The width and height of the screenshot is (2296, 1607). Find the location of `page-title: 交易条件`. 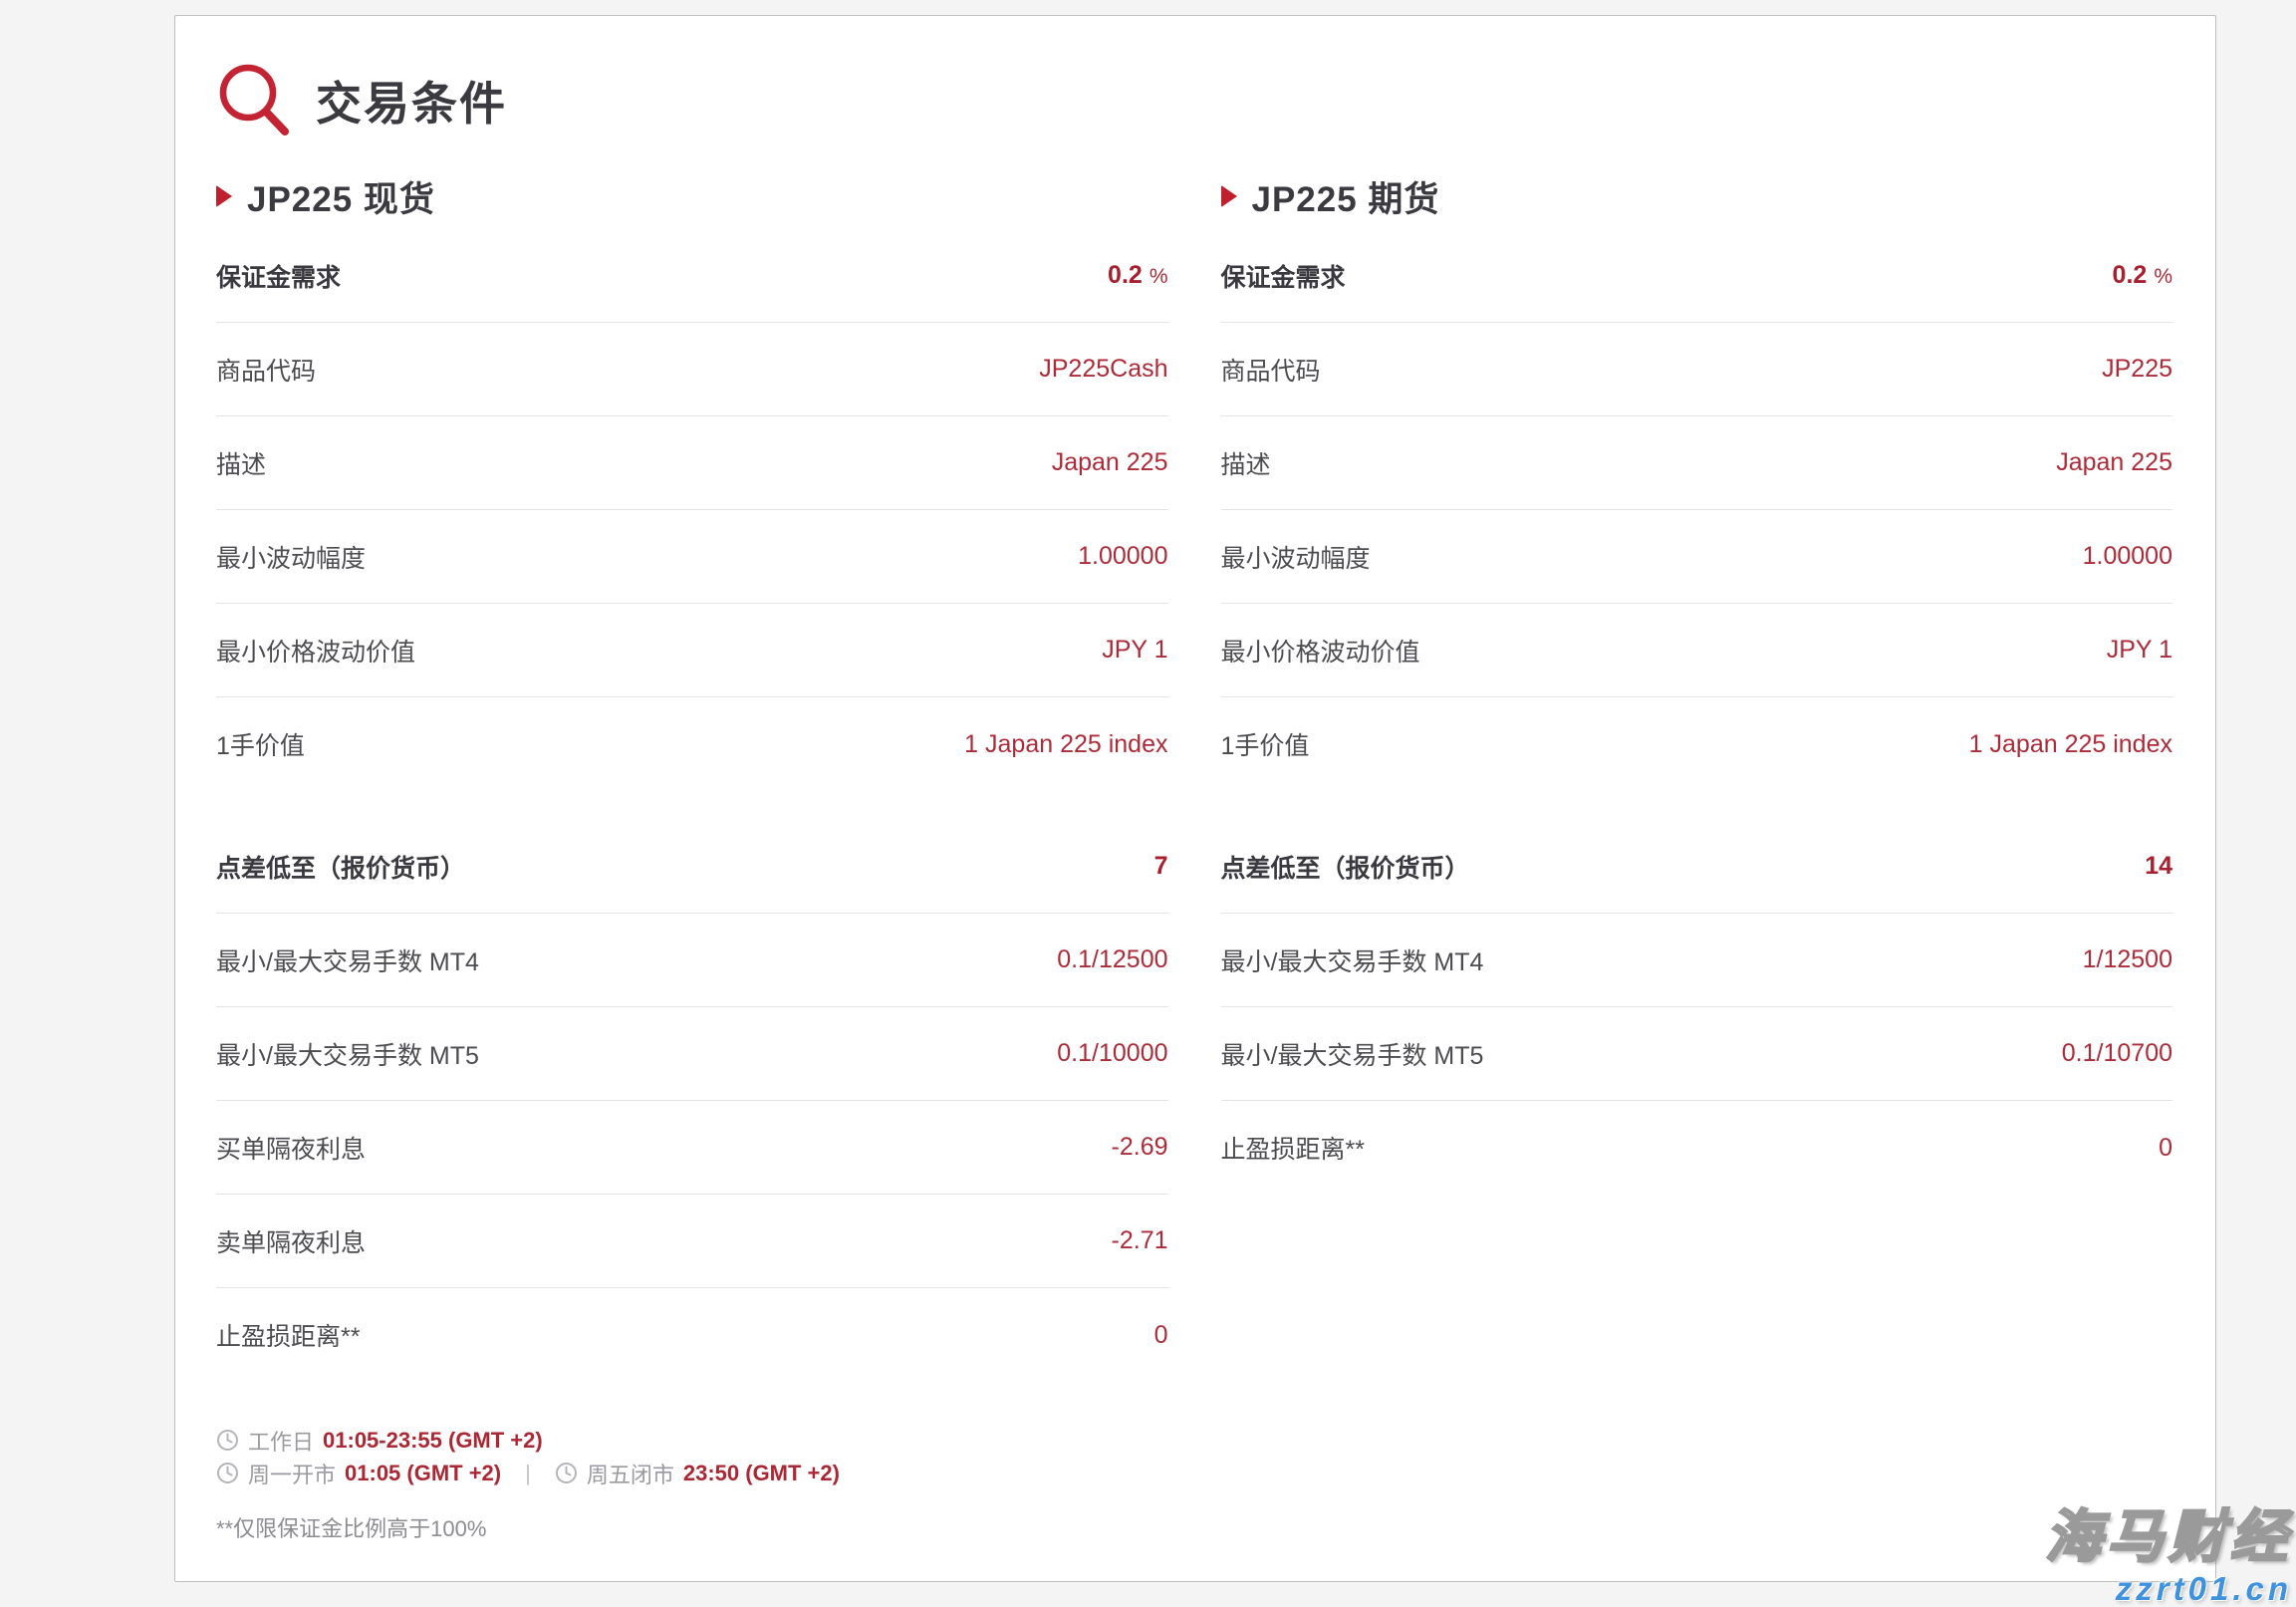

page-title: 交易条件 is located at coordinates (412, 104).